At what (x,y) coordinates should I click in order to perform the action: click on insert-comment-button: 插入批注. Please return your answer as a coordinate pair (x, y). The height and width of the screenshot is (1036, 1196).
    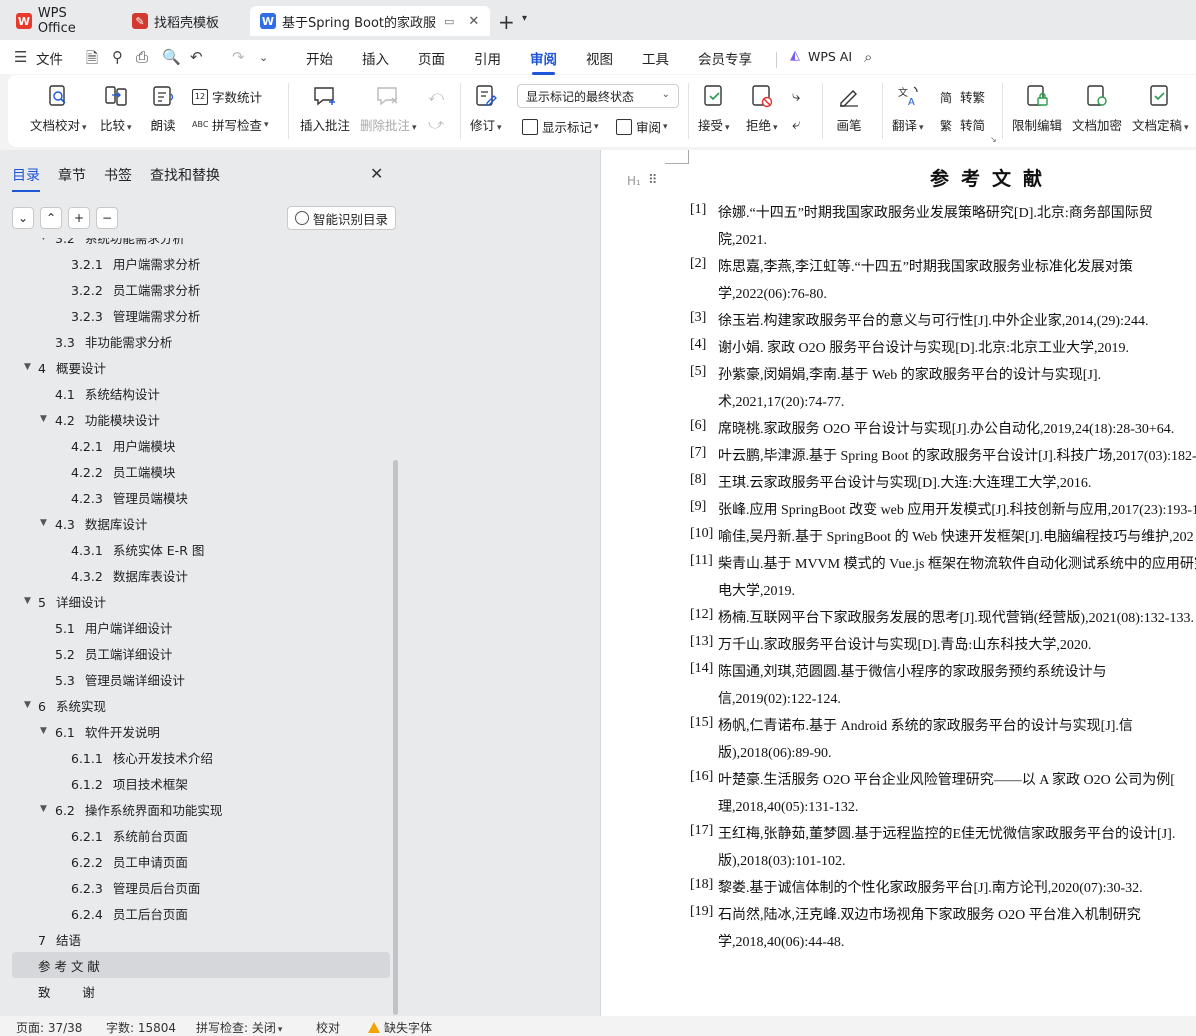
    Looking at the image, I should click on (325, 108).